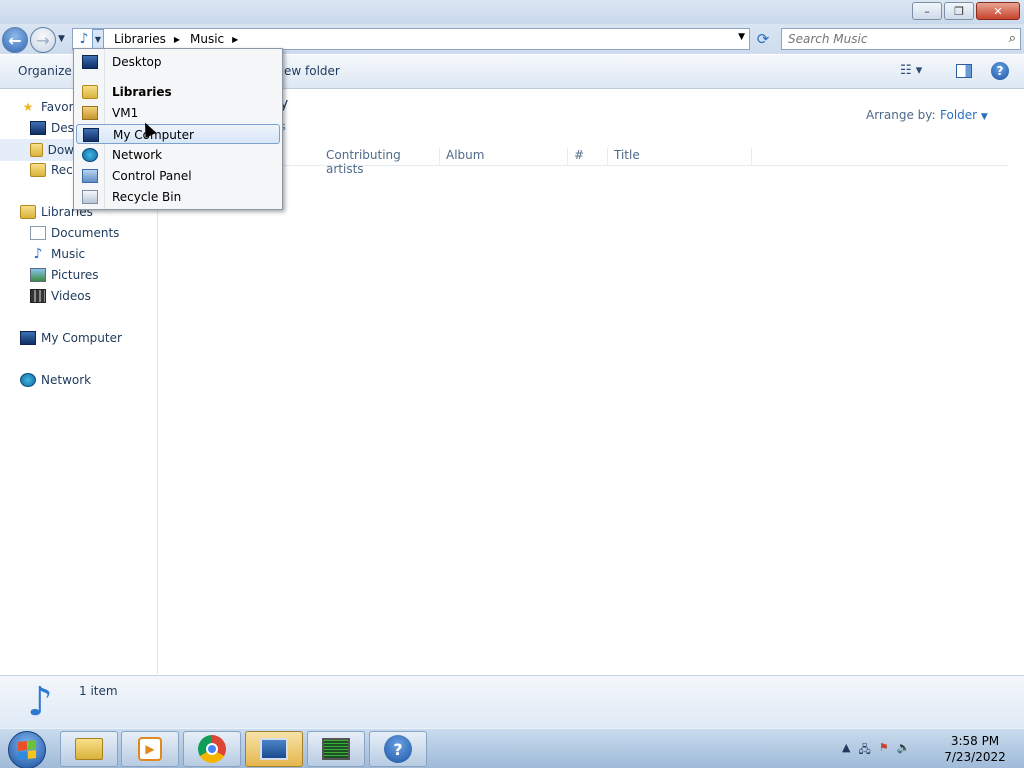 The image size is (1024, 768). I want to click on nav-documents: Documents, so click(74, 233).